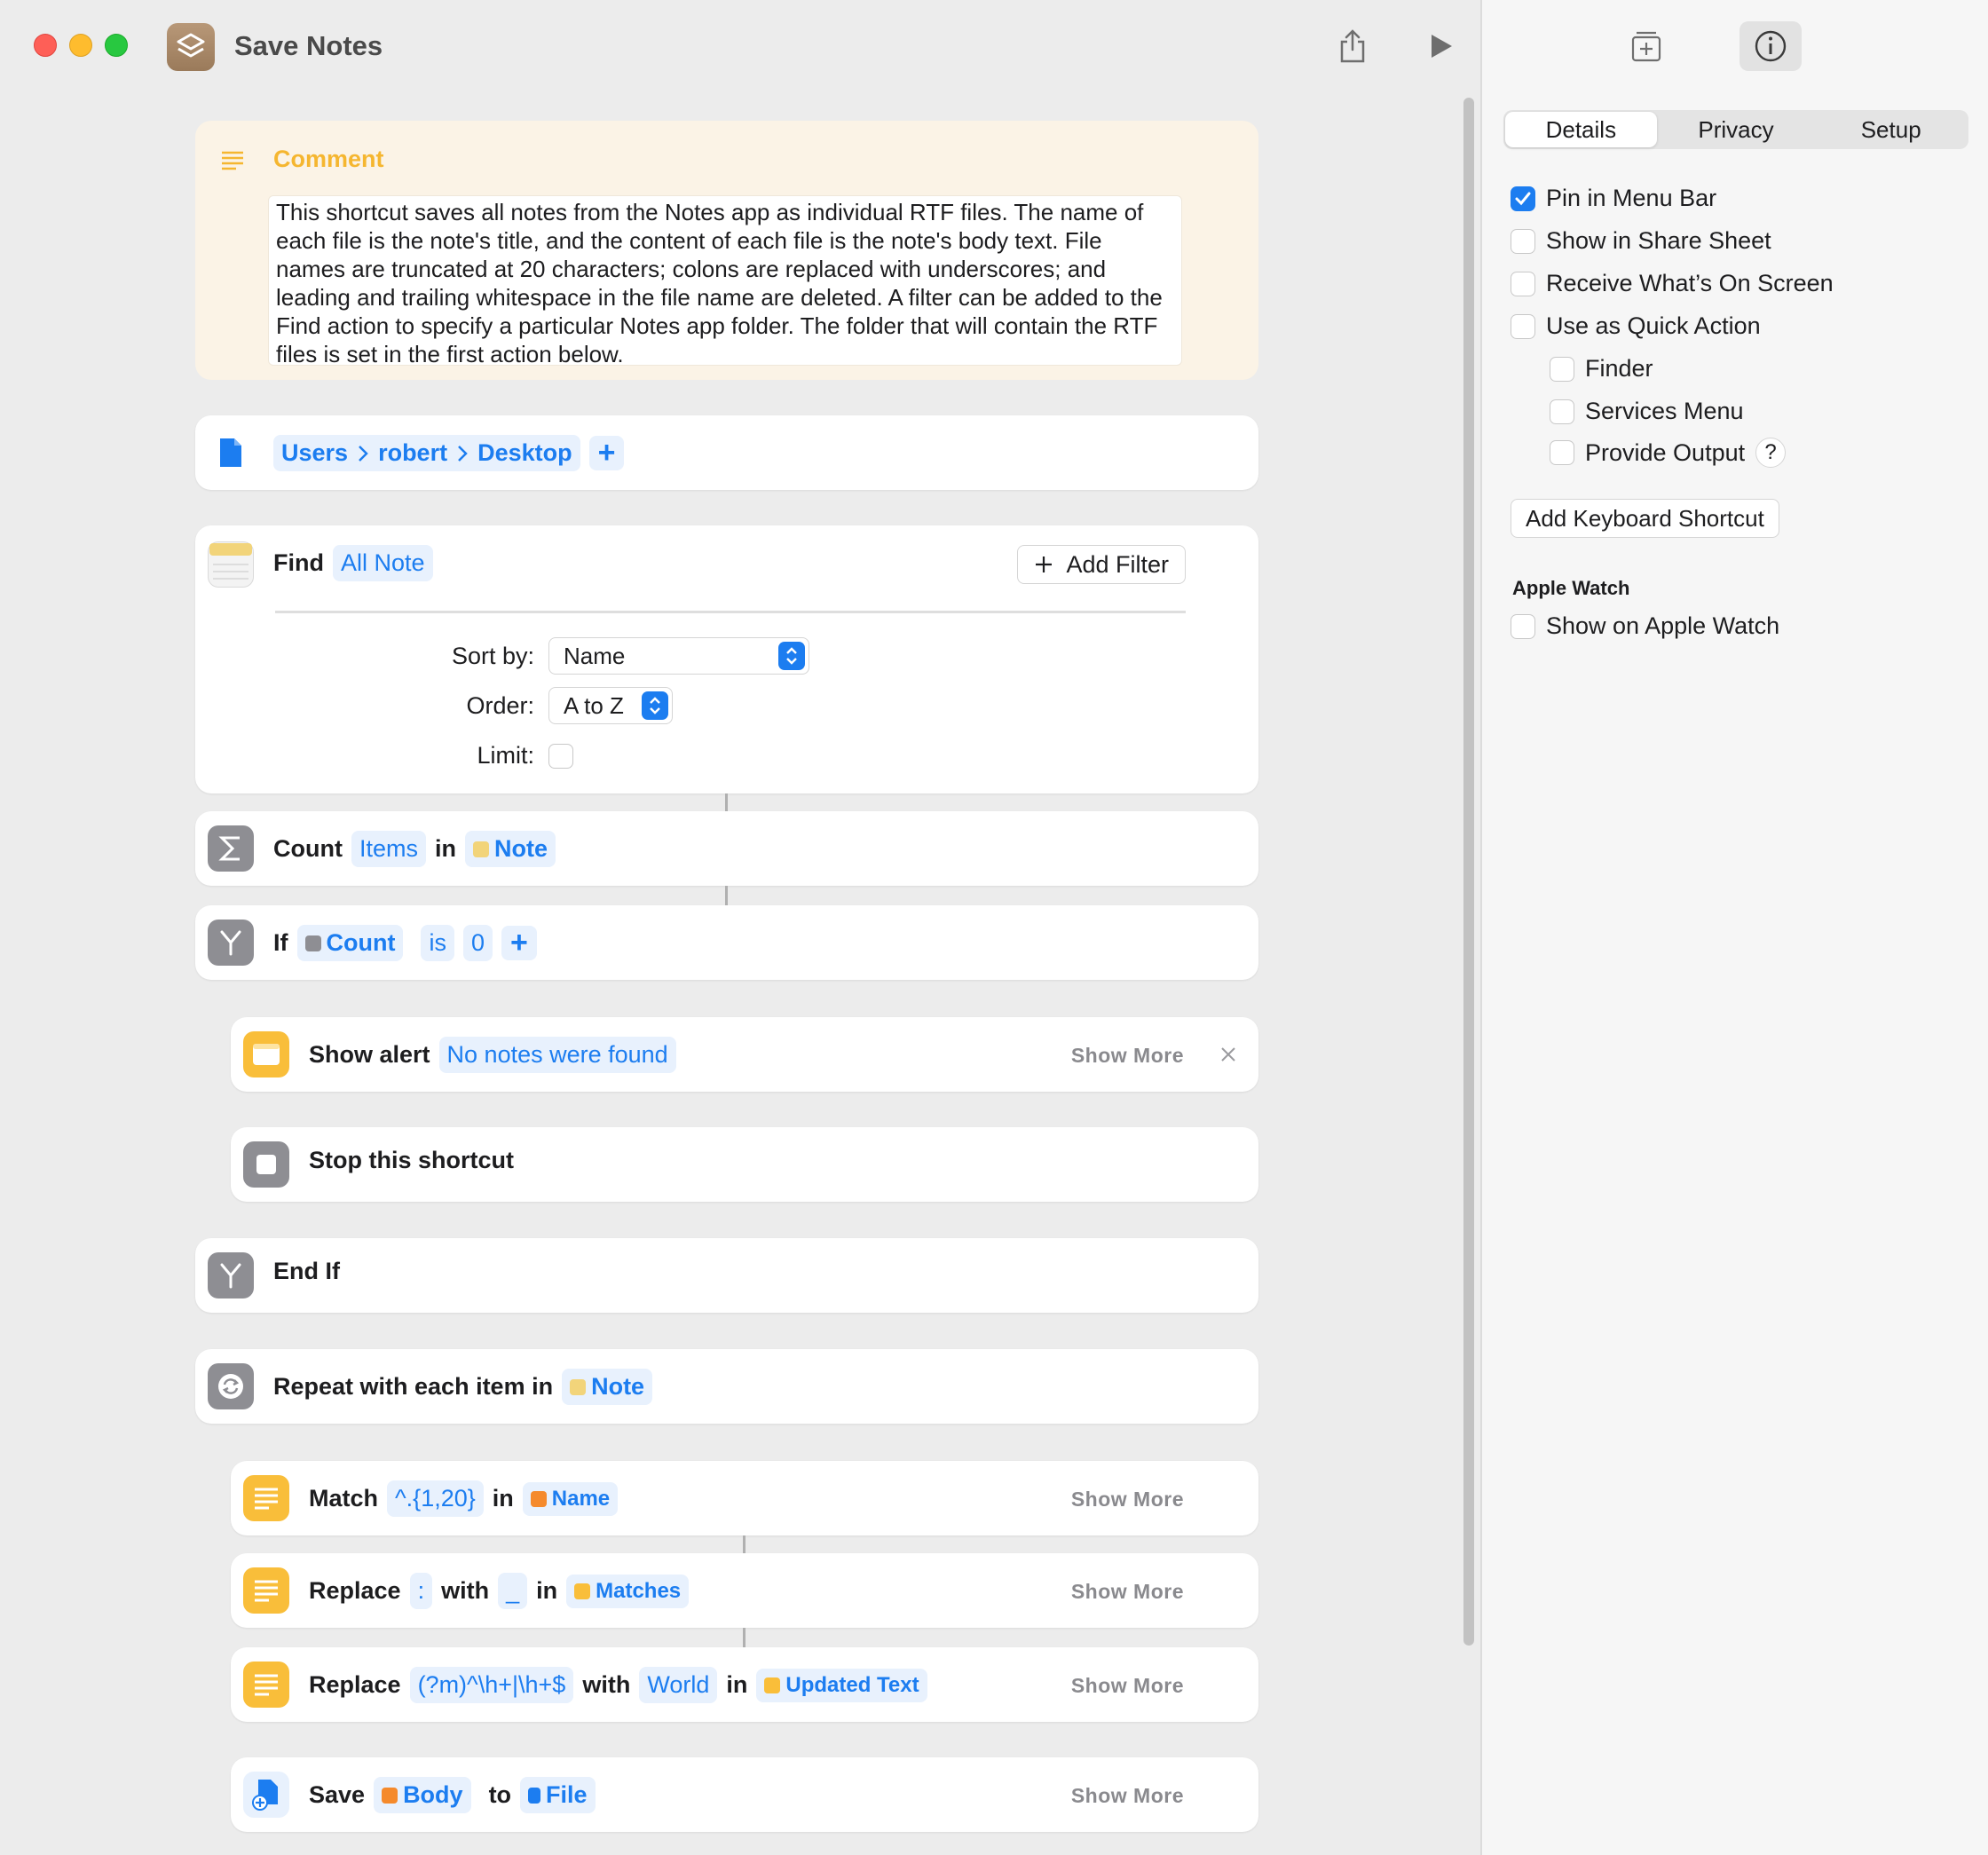 The width and height of the screenshot is (1988, 1855). Describe the element at coordinates (1690, 283) in the screenshot. I see `on-screen-label: Receive What’s On Screen` at that location.